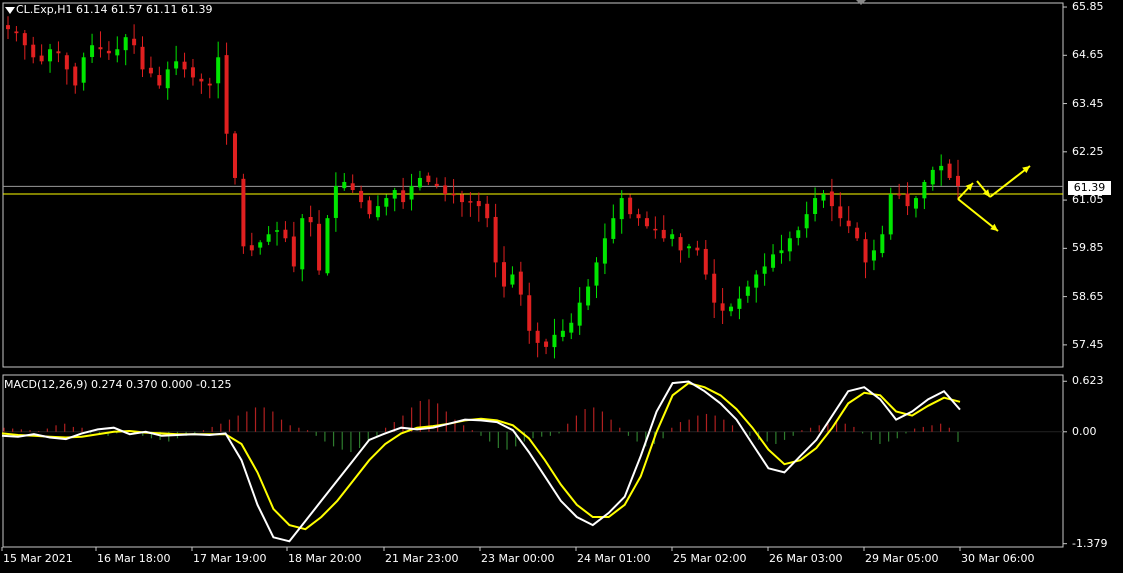 The height and width of the screenshot is (573, 1123). What do you see at coordinates (614, 558) in the screenshot?
I see `time-tick-label: 24 Mar 01:00` at bounding box center [614, 558].